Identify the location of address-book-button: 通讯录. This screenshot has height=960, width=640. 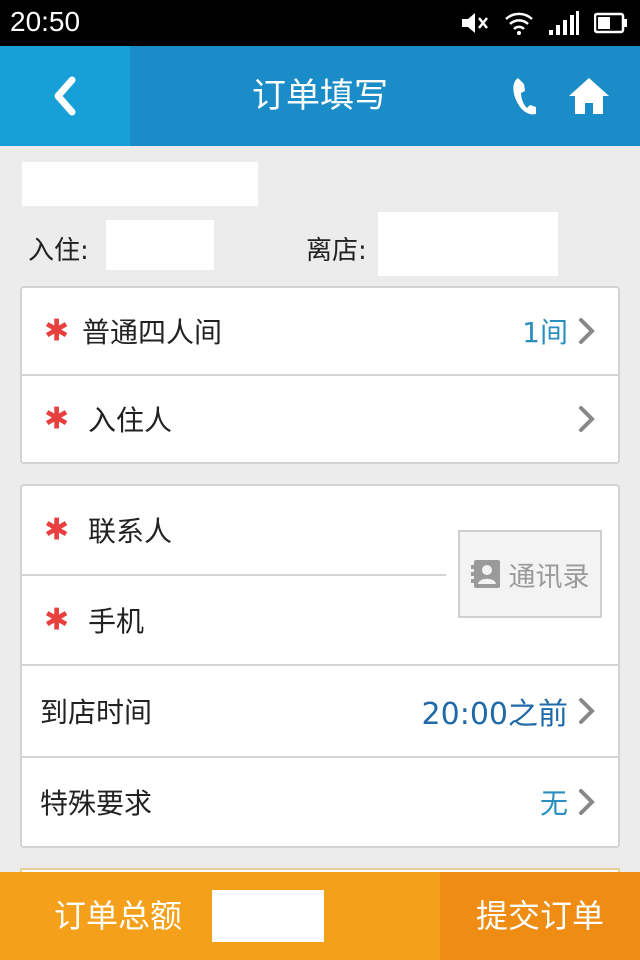
(530, 574).